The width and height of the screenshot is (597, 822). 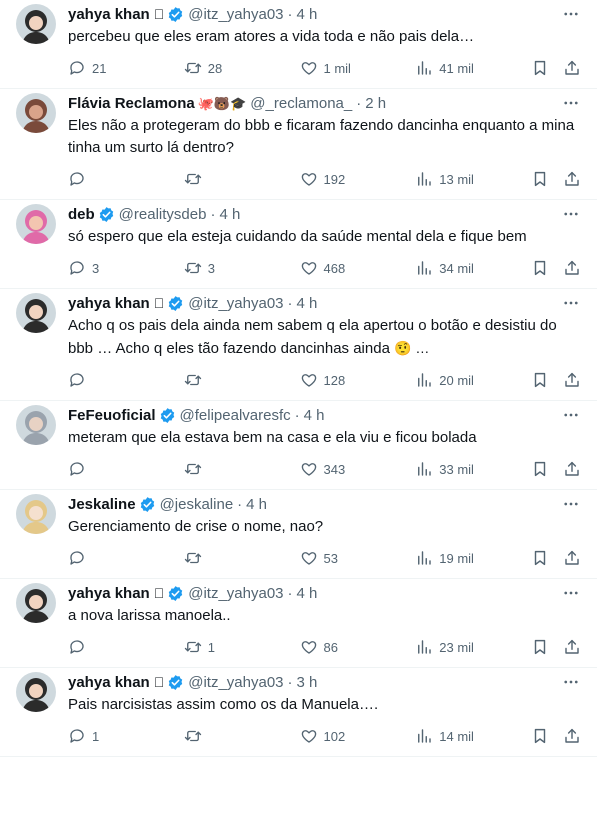 I want to click on repost-button: 28, so click(x=216, y=68).